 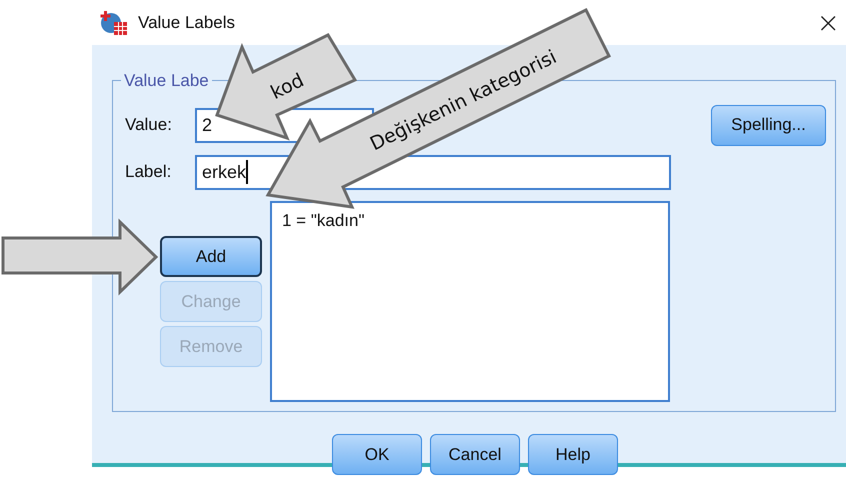 I want to click on list-item: 1 = "kadın", so click(x=323, y=221).